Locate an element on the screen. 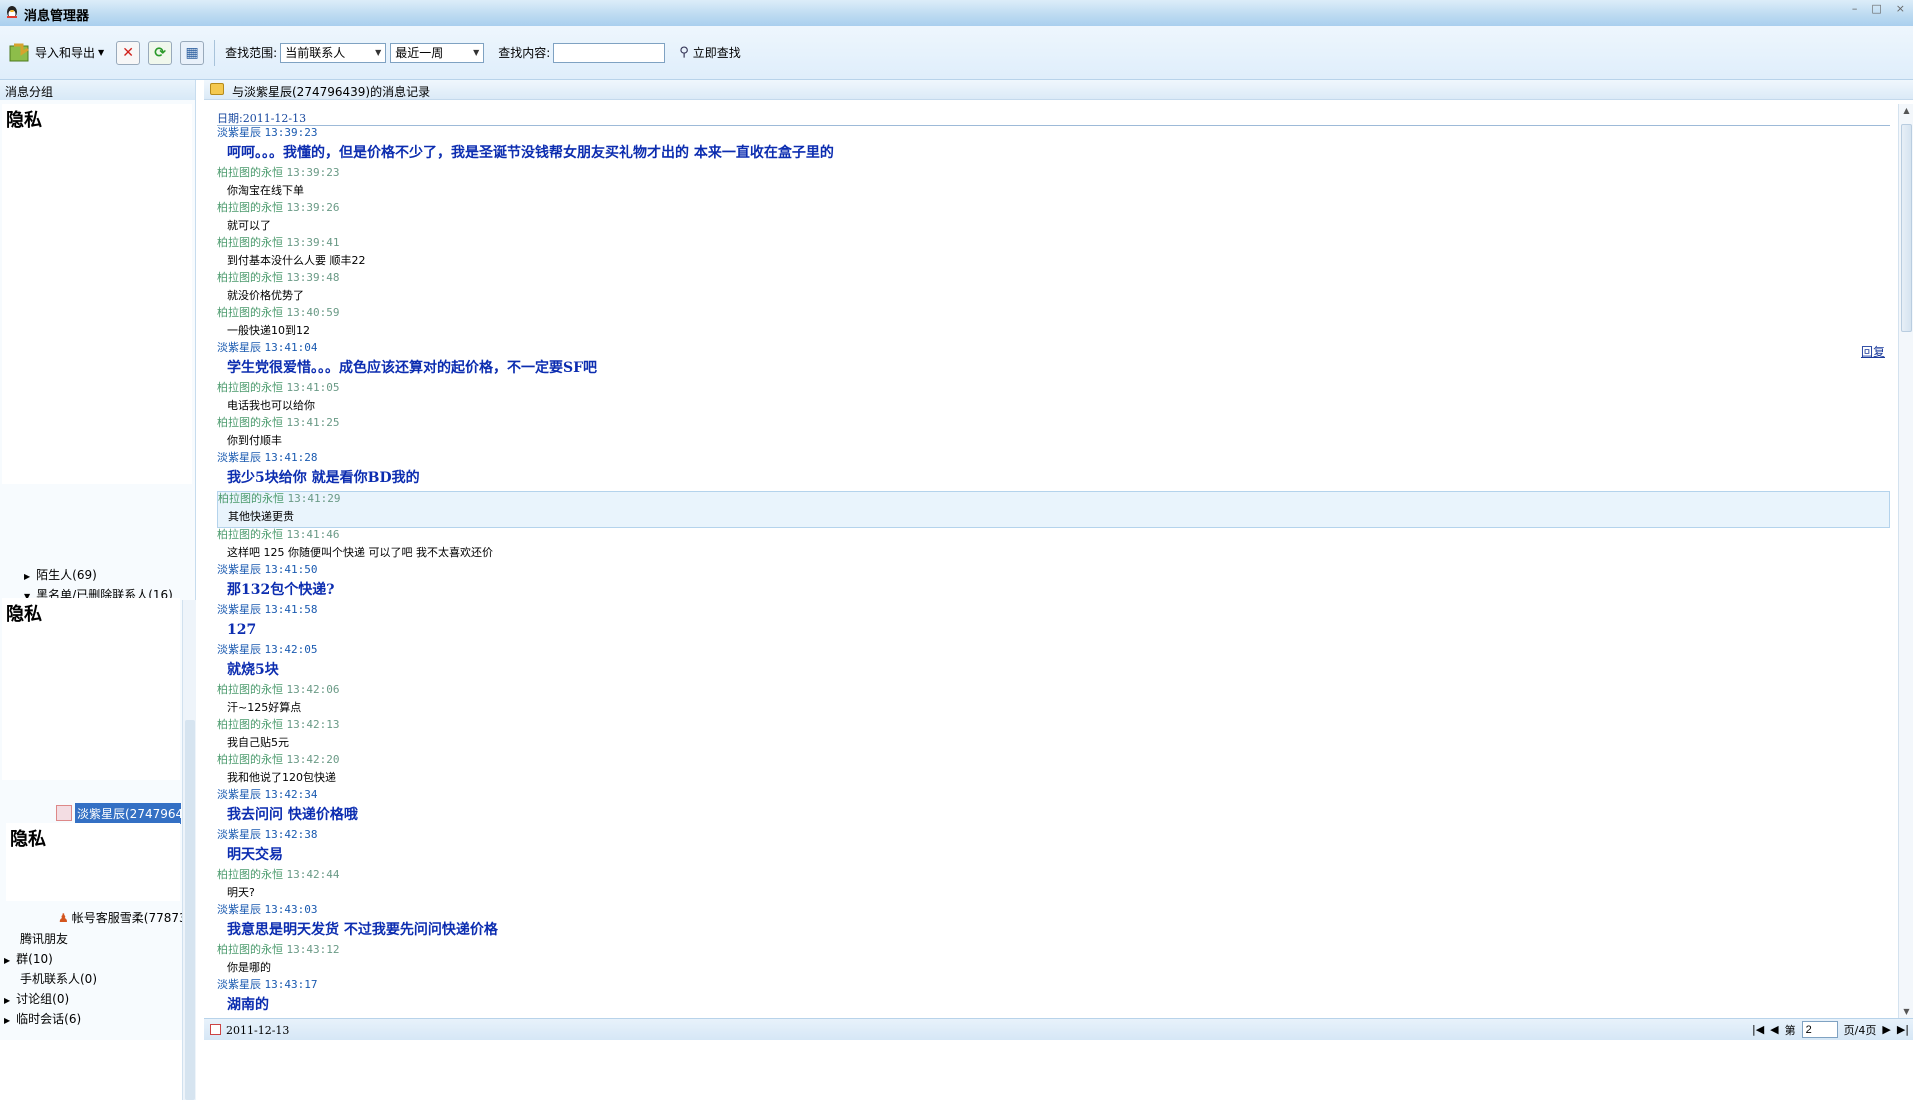  message-item: 淡紫星辰 13:43:03 我意思是明天发货 不过我要先问问快递价格 is located at coordinates (1053, 923).